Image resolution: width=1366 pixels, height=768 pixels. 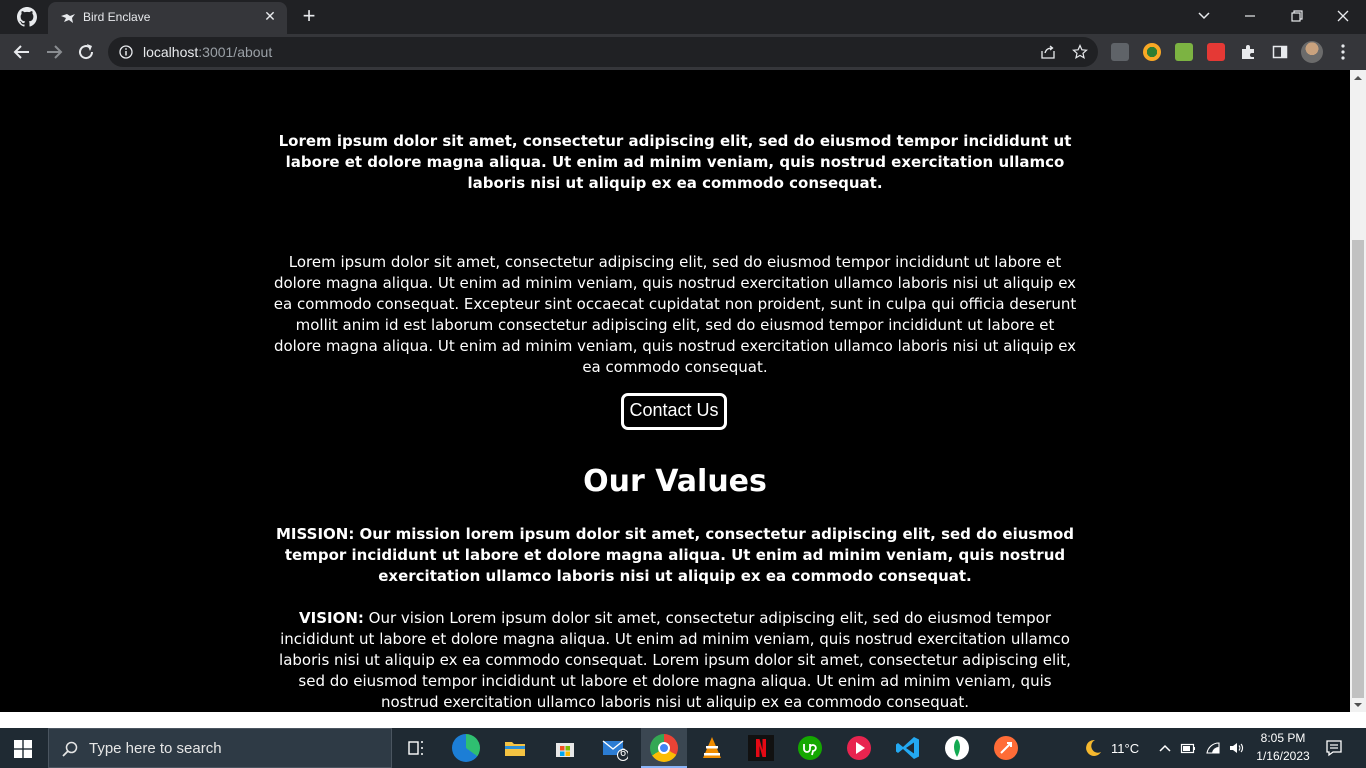 I want to click on mongodb-compass-icon, so click(x=957, y=748).